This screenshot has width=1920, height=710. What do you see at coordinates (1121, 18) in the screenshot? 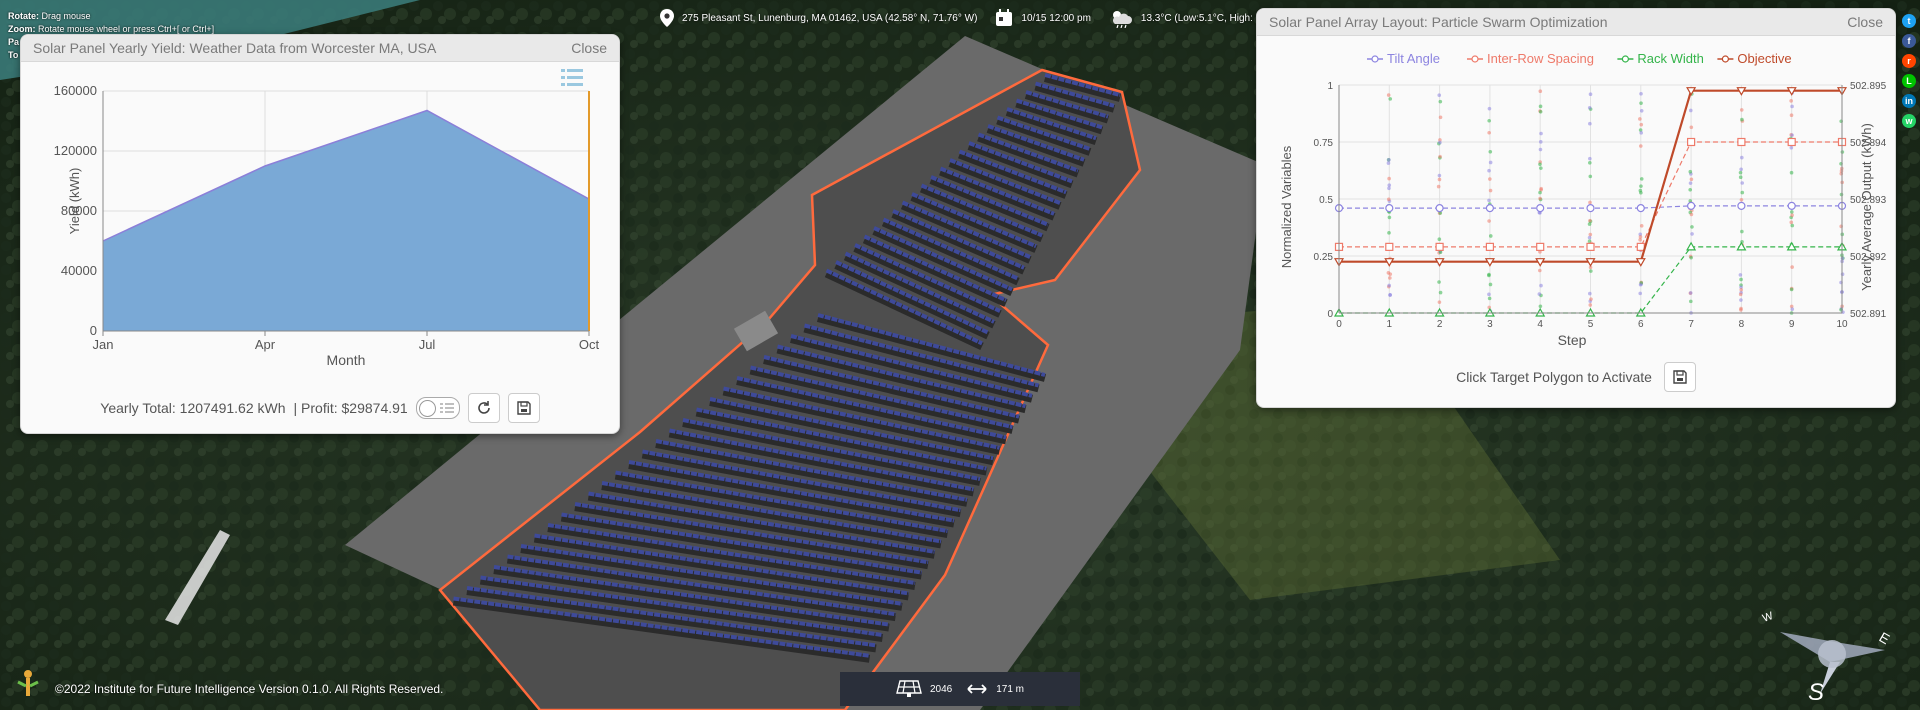
I see `weather-cloud-sun-icon` at bounding box center [1121, 18].